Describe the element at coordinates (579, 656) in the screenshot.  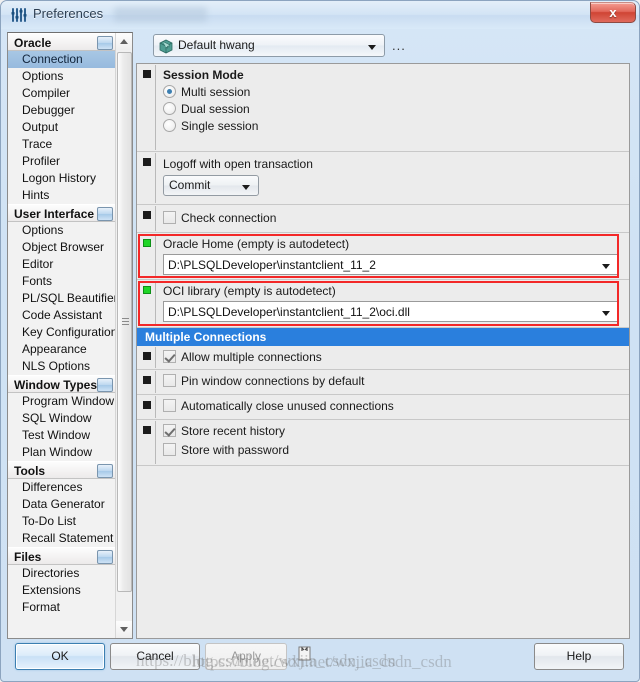
I see `help-button: Help` at that location.